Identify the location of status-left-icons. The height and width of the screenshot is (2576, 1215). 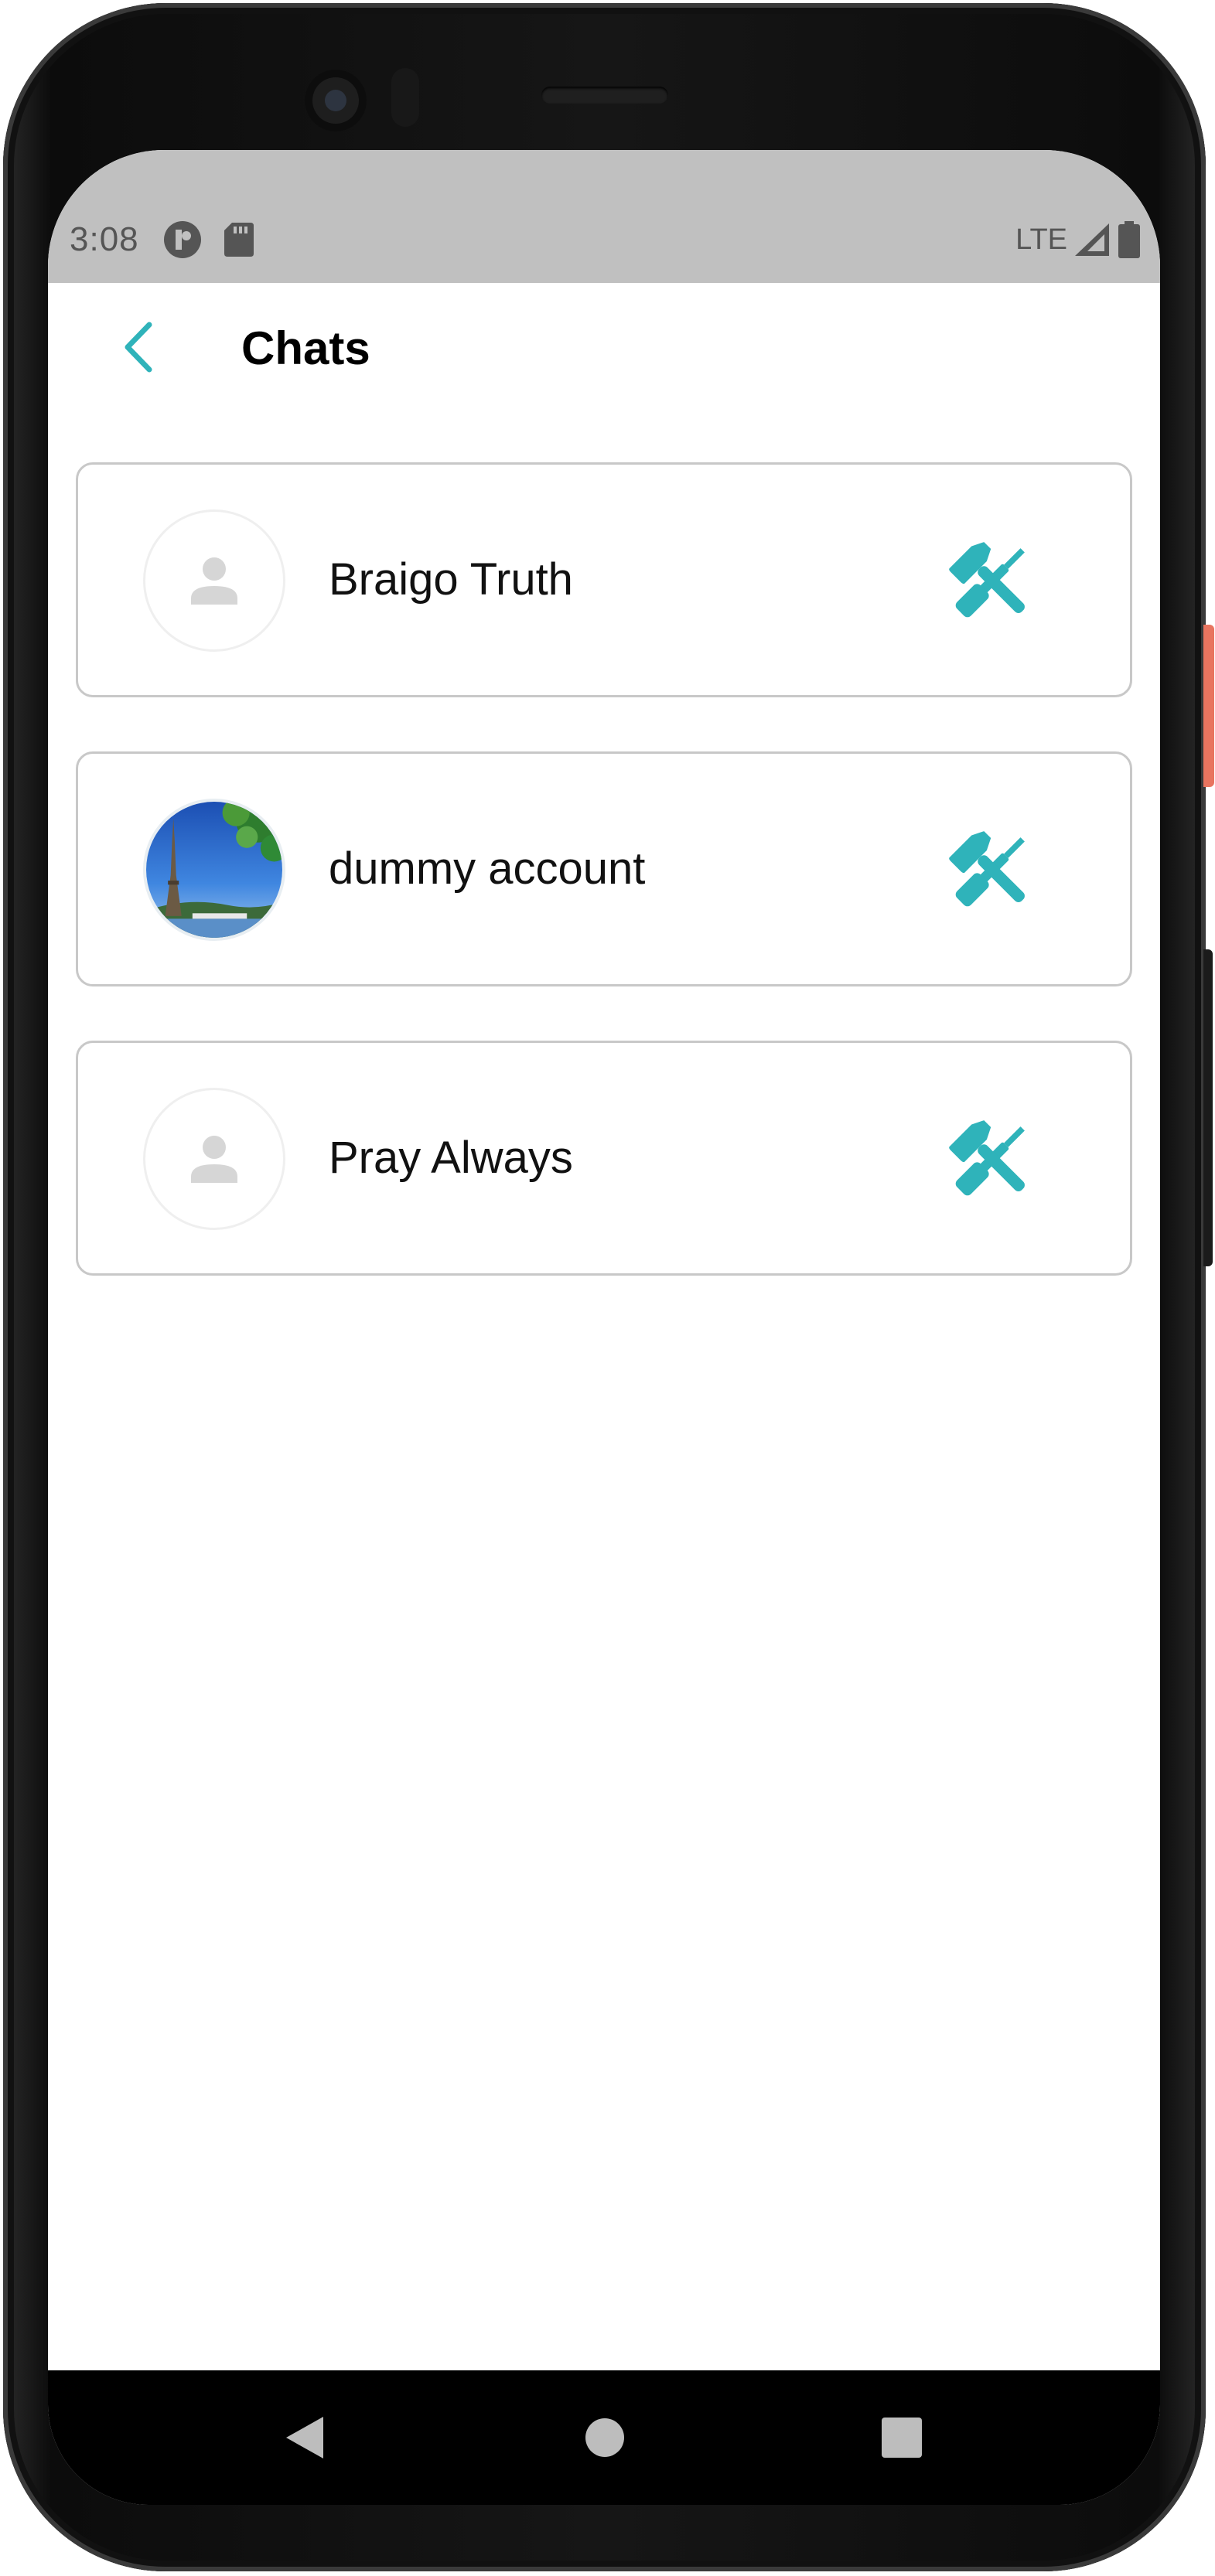
(208, 240).